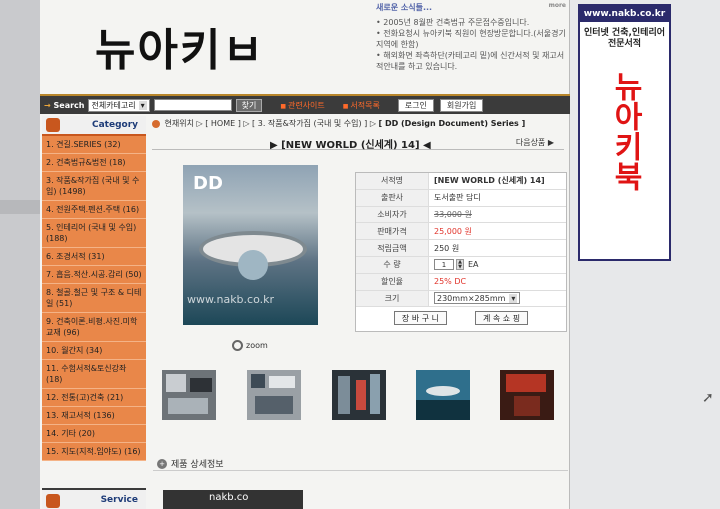  Describe the element at coordinates (250, 245) in the screenshot. I see `book-cover-image: DD www.nakb.co.kr` at that location.